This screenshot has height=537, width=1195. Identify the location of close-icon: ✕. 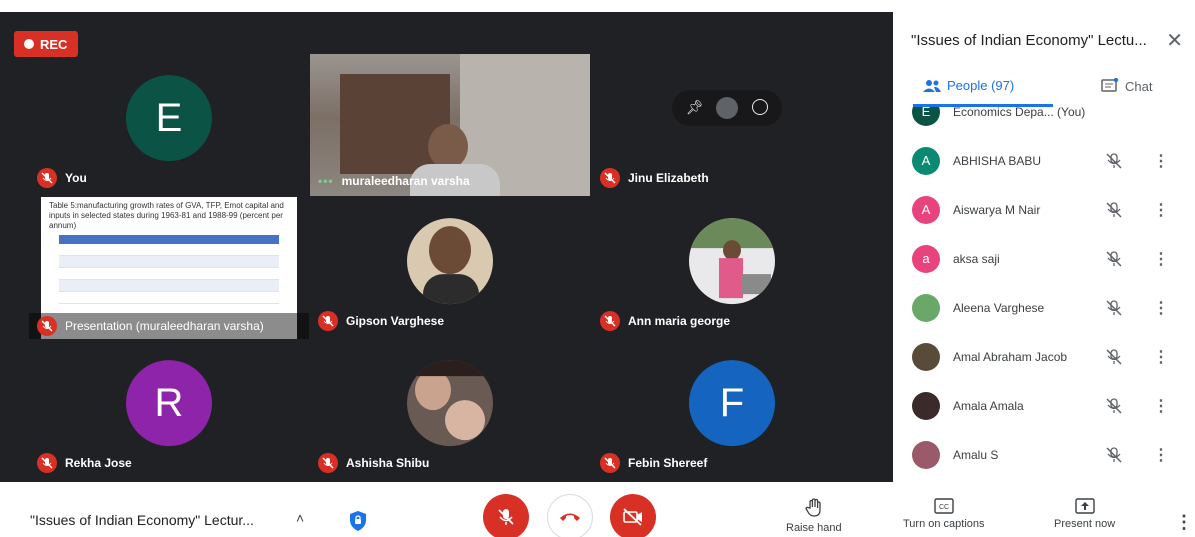
(1174, 40).